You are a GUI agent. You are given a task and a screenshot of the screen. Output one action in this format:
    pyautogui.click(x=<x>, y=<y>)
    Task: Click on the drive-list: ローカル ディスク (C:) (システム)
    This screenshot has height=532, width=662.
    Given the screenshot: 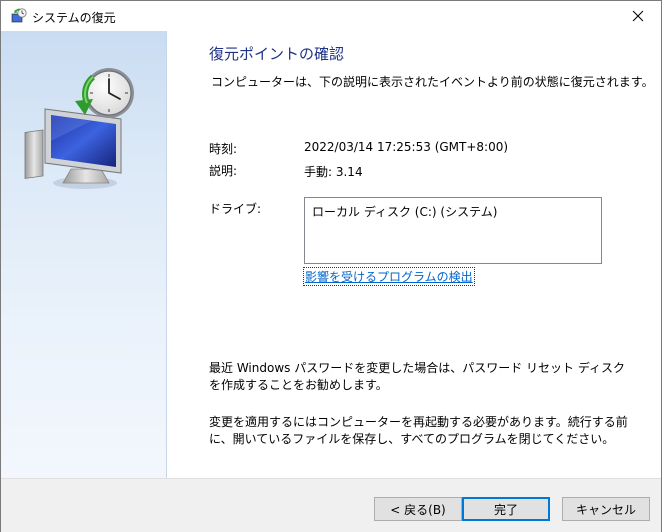 What is the action you would take?
    pyautogui.click(x=453, y=230)
    